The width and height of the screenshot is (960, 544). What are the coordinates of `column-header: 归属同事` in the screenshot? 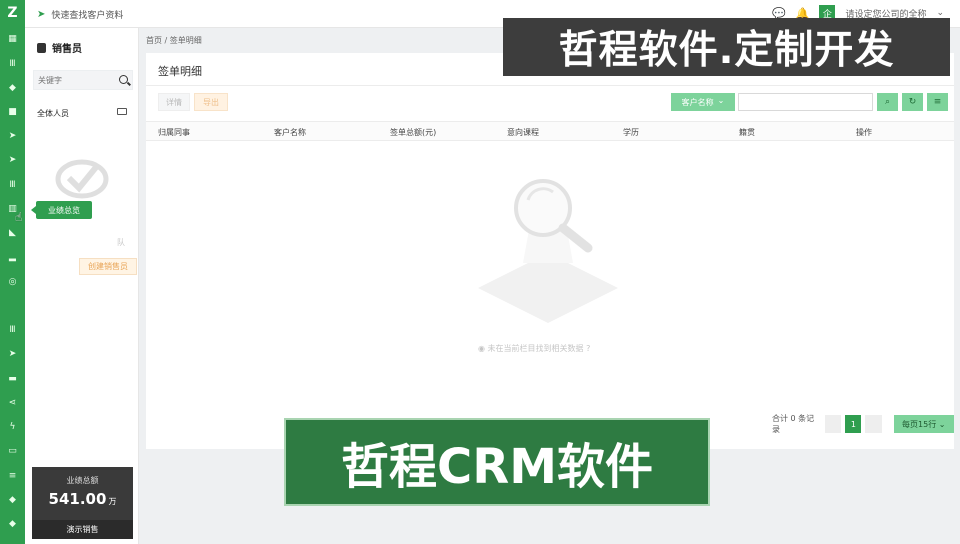 It's located at (174, 132).